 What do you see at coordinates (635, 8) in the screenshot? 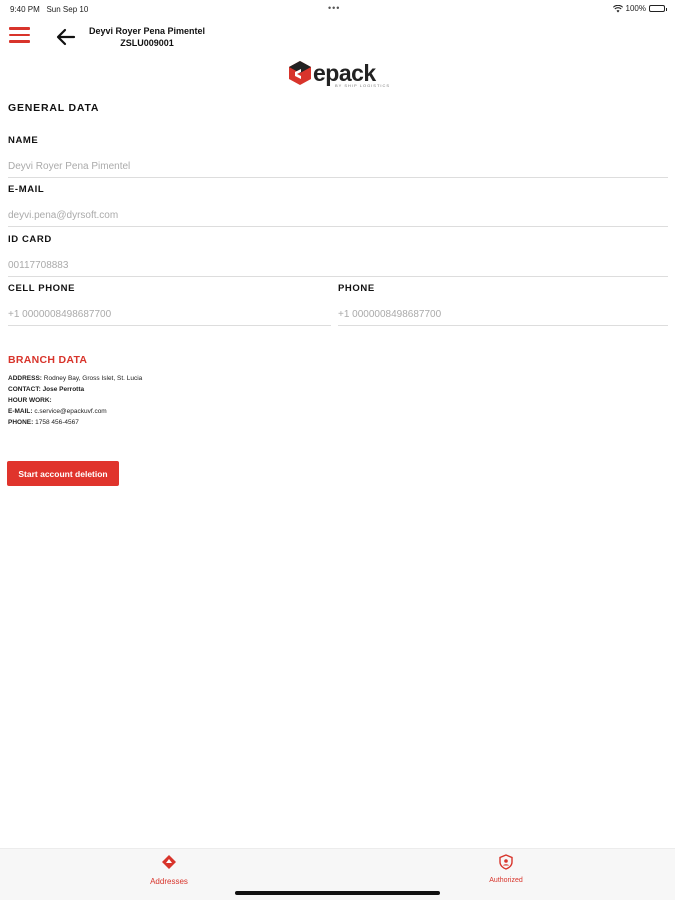
I see `battery-percent: 100%` at bounding box center [635, 8].